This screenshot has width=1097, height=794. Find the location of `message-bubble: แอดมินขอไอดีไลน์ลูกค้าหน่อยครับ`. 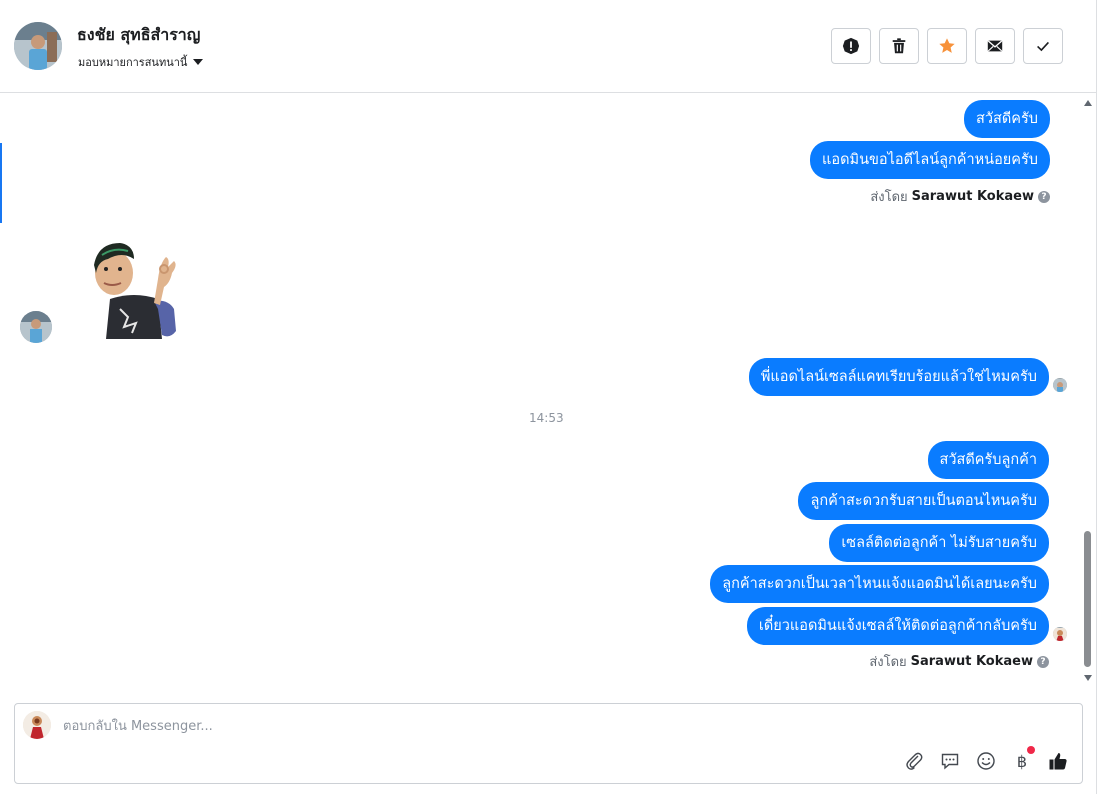

message-bubble: แอดมินขอไอดีไลน์ลูกค้าหน่อยครับ is located at coordinates (930, 160).